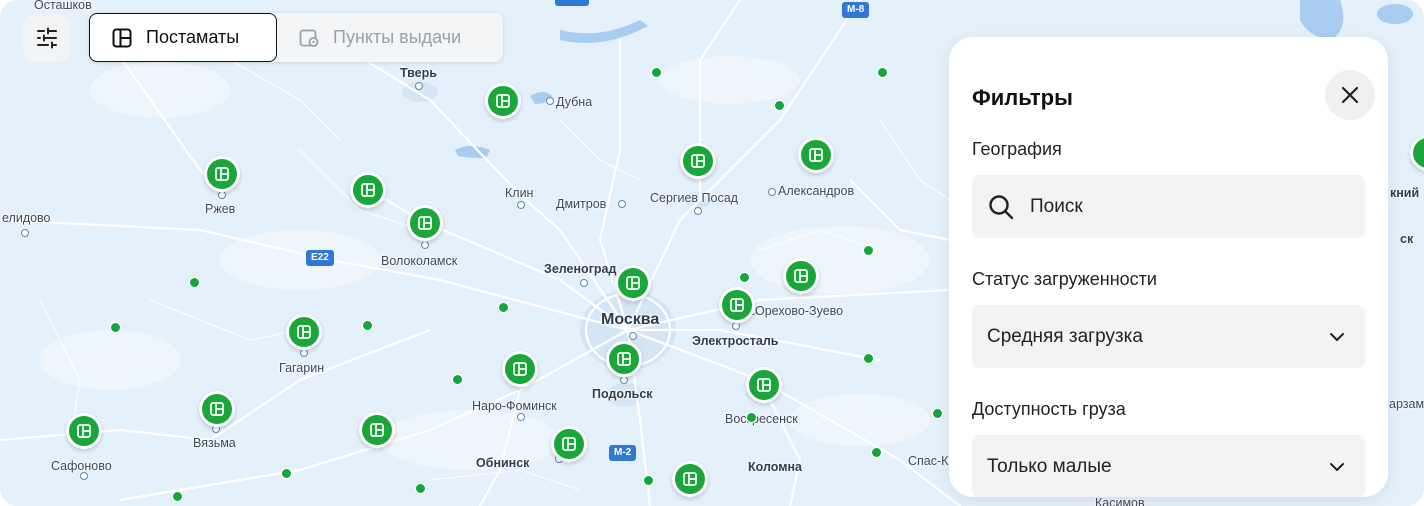 Image resolution: width=1424 pixels, height=506 pixels. I want to click on city-label: Александров, so click(816, 191).